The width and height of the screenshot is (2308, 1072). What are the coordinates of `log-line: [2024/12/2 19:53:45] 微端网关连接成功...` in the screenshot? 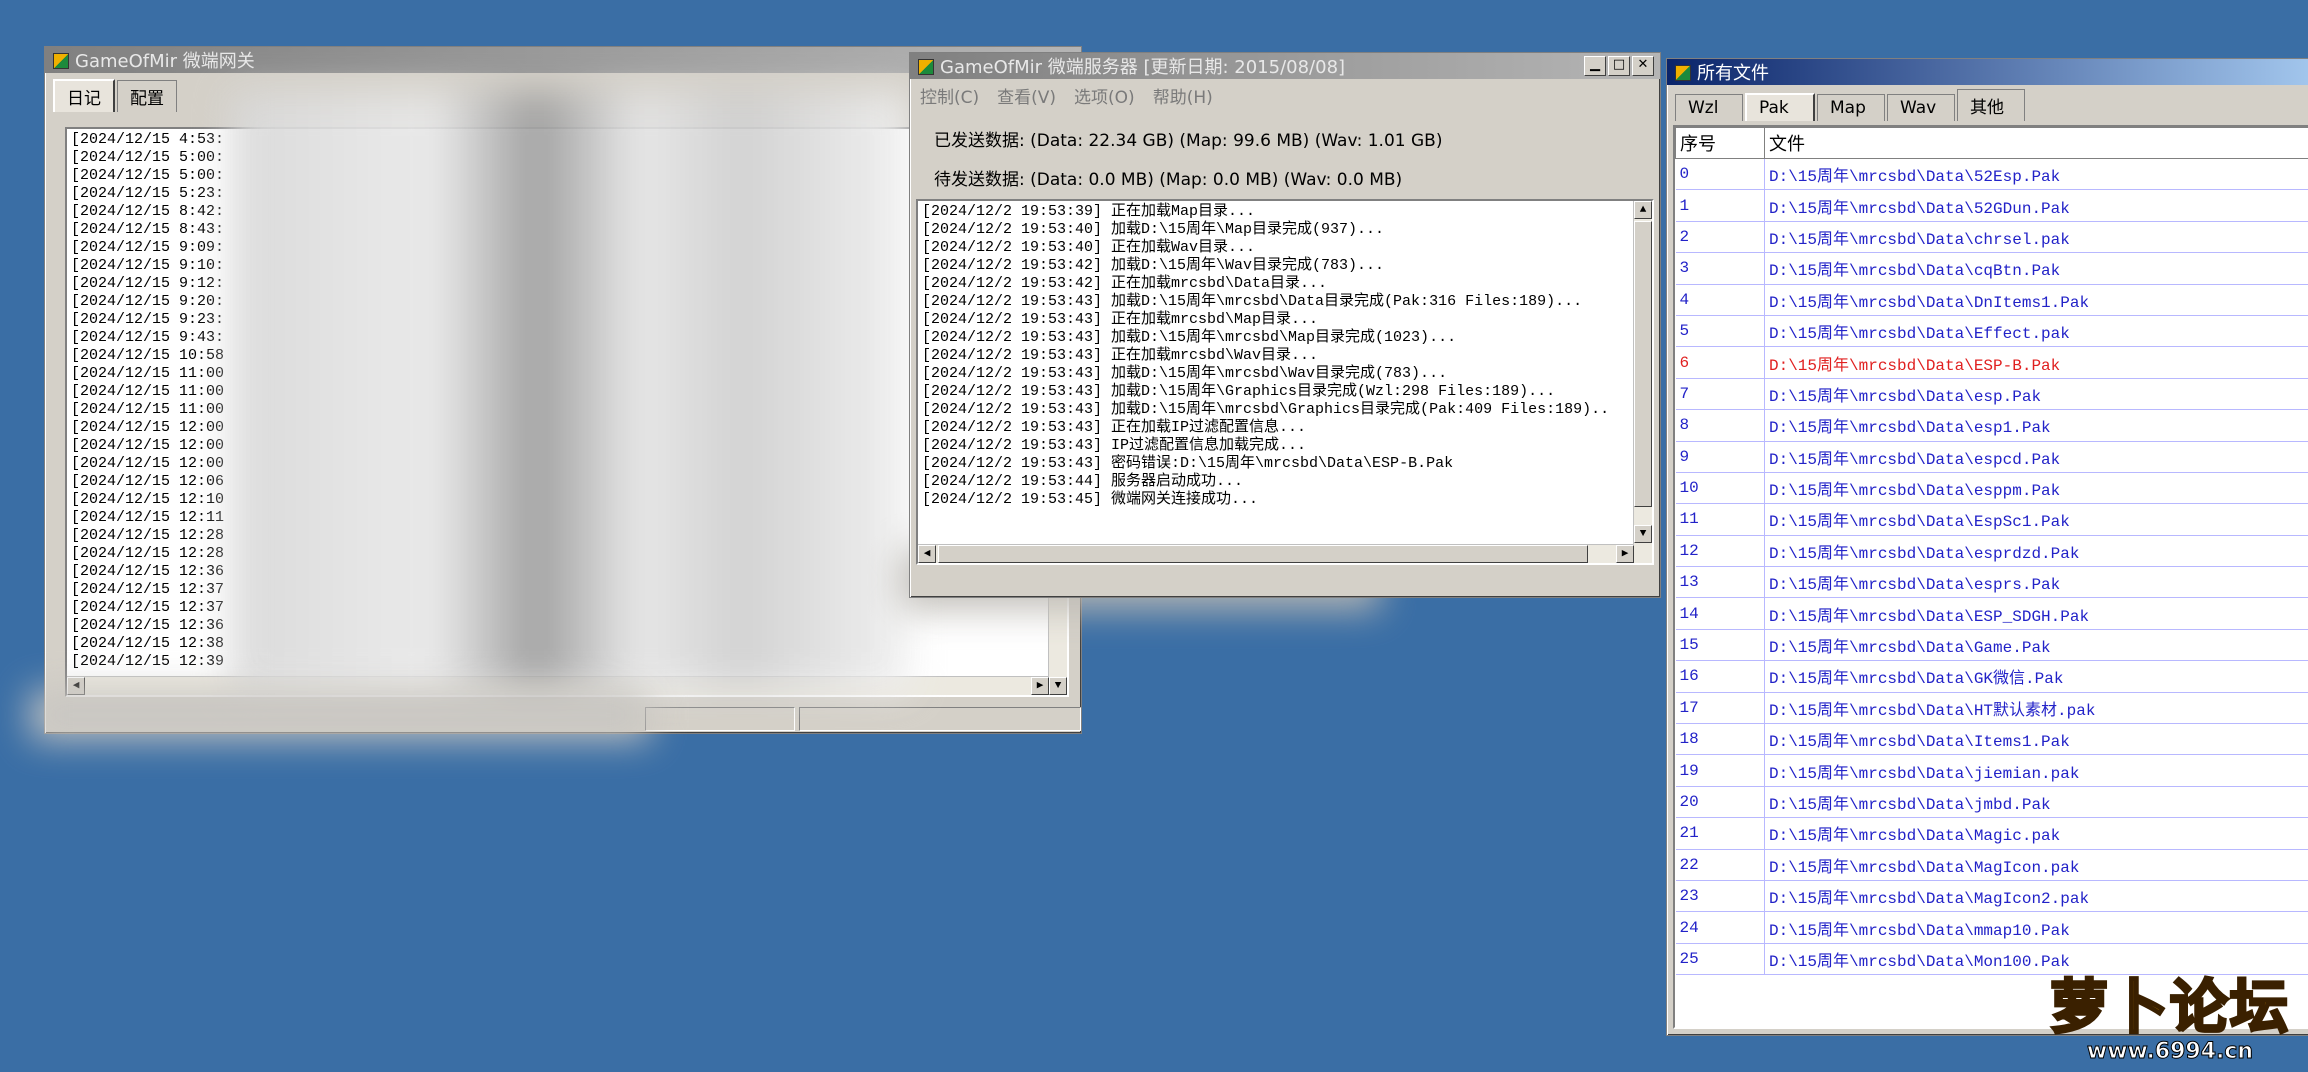 It's located at (1090, 499).